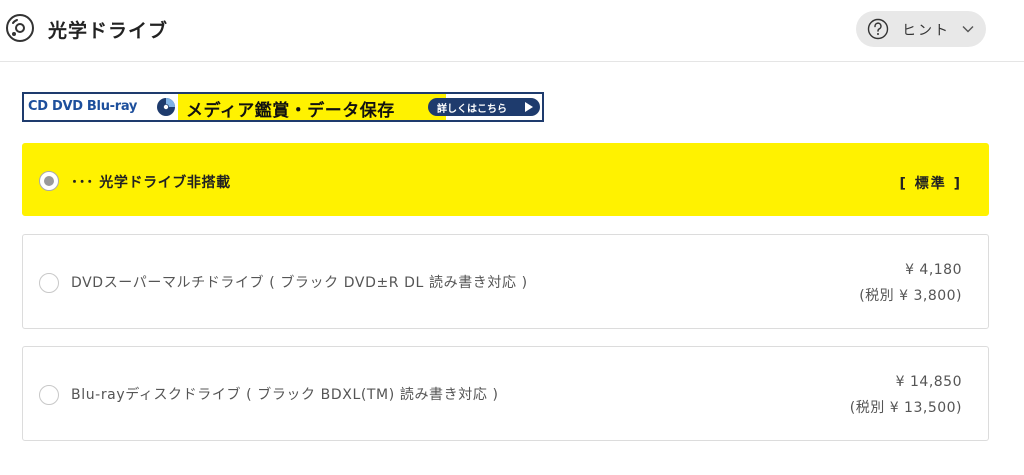 This screenshot has height=475, width=1024. I want to click on option-price-tax: (税別 ¥ 13,500), so click(905, 408).